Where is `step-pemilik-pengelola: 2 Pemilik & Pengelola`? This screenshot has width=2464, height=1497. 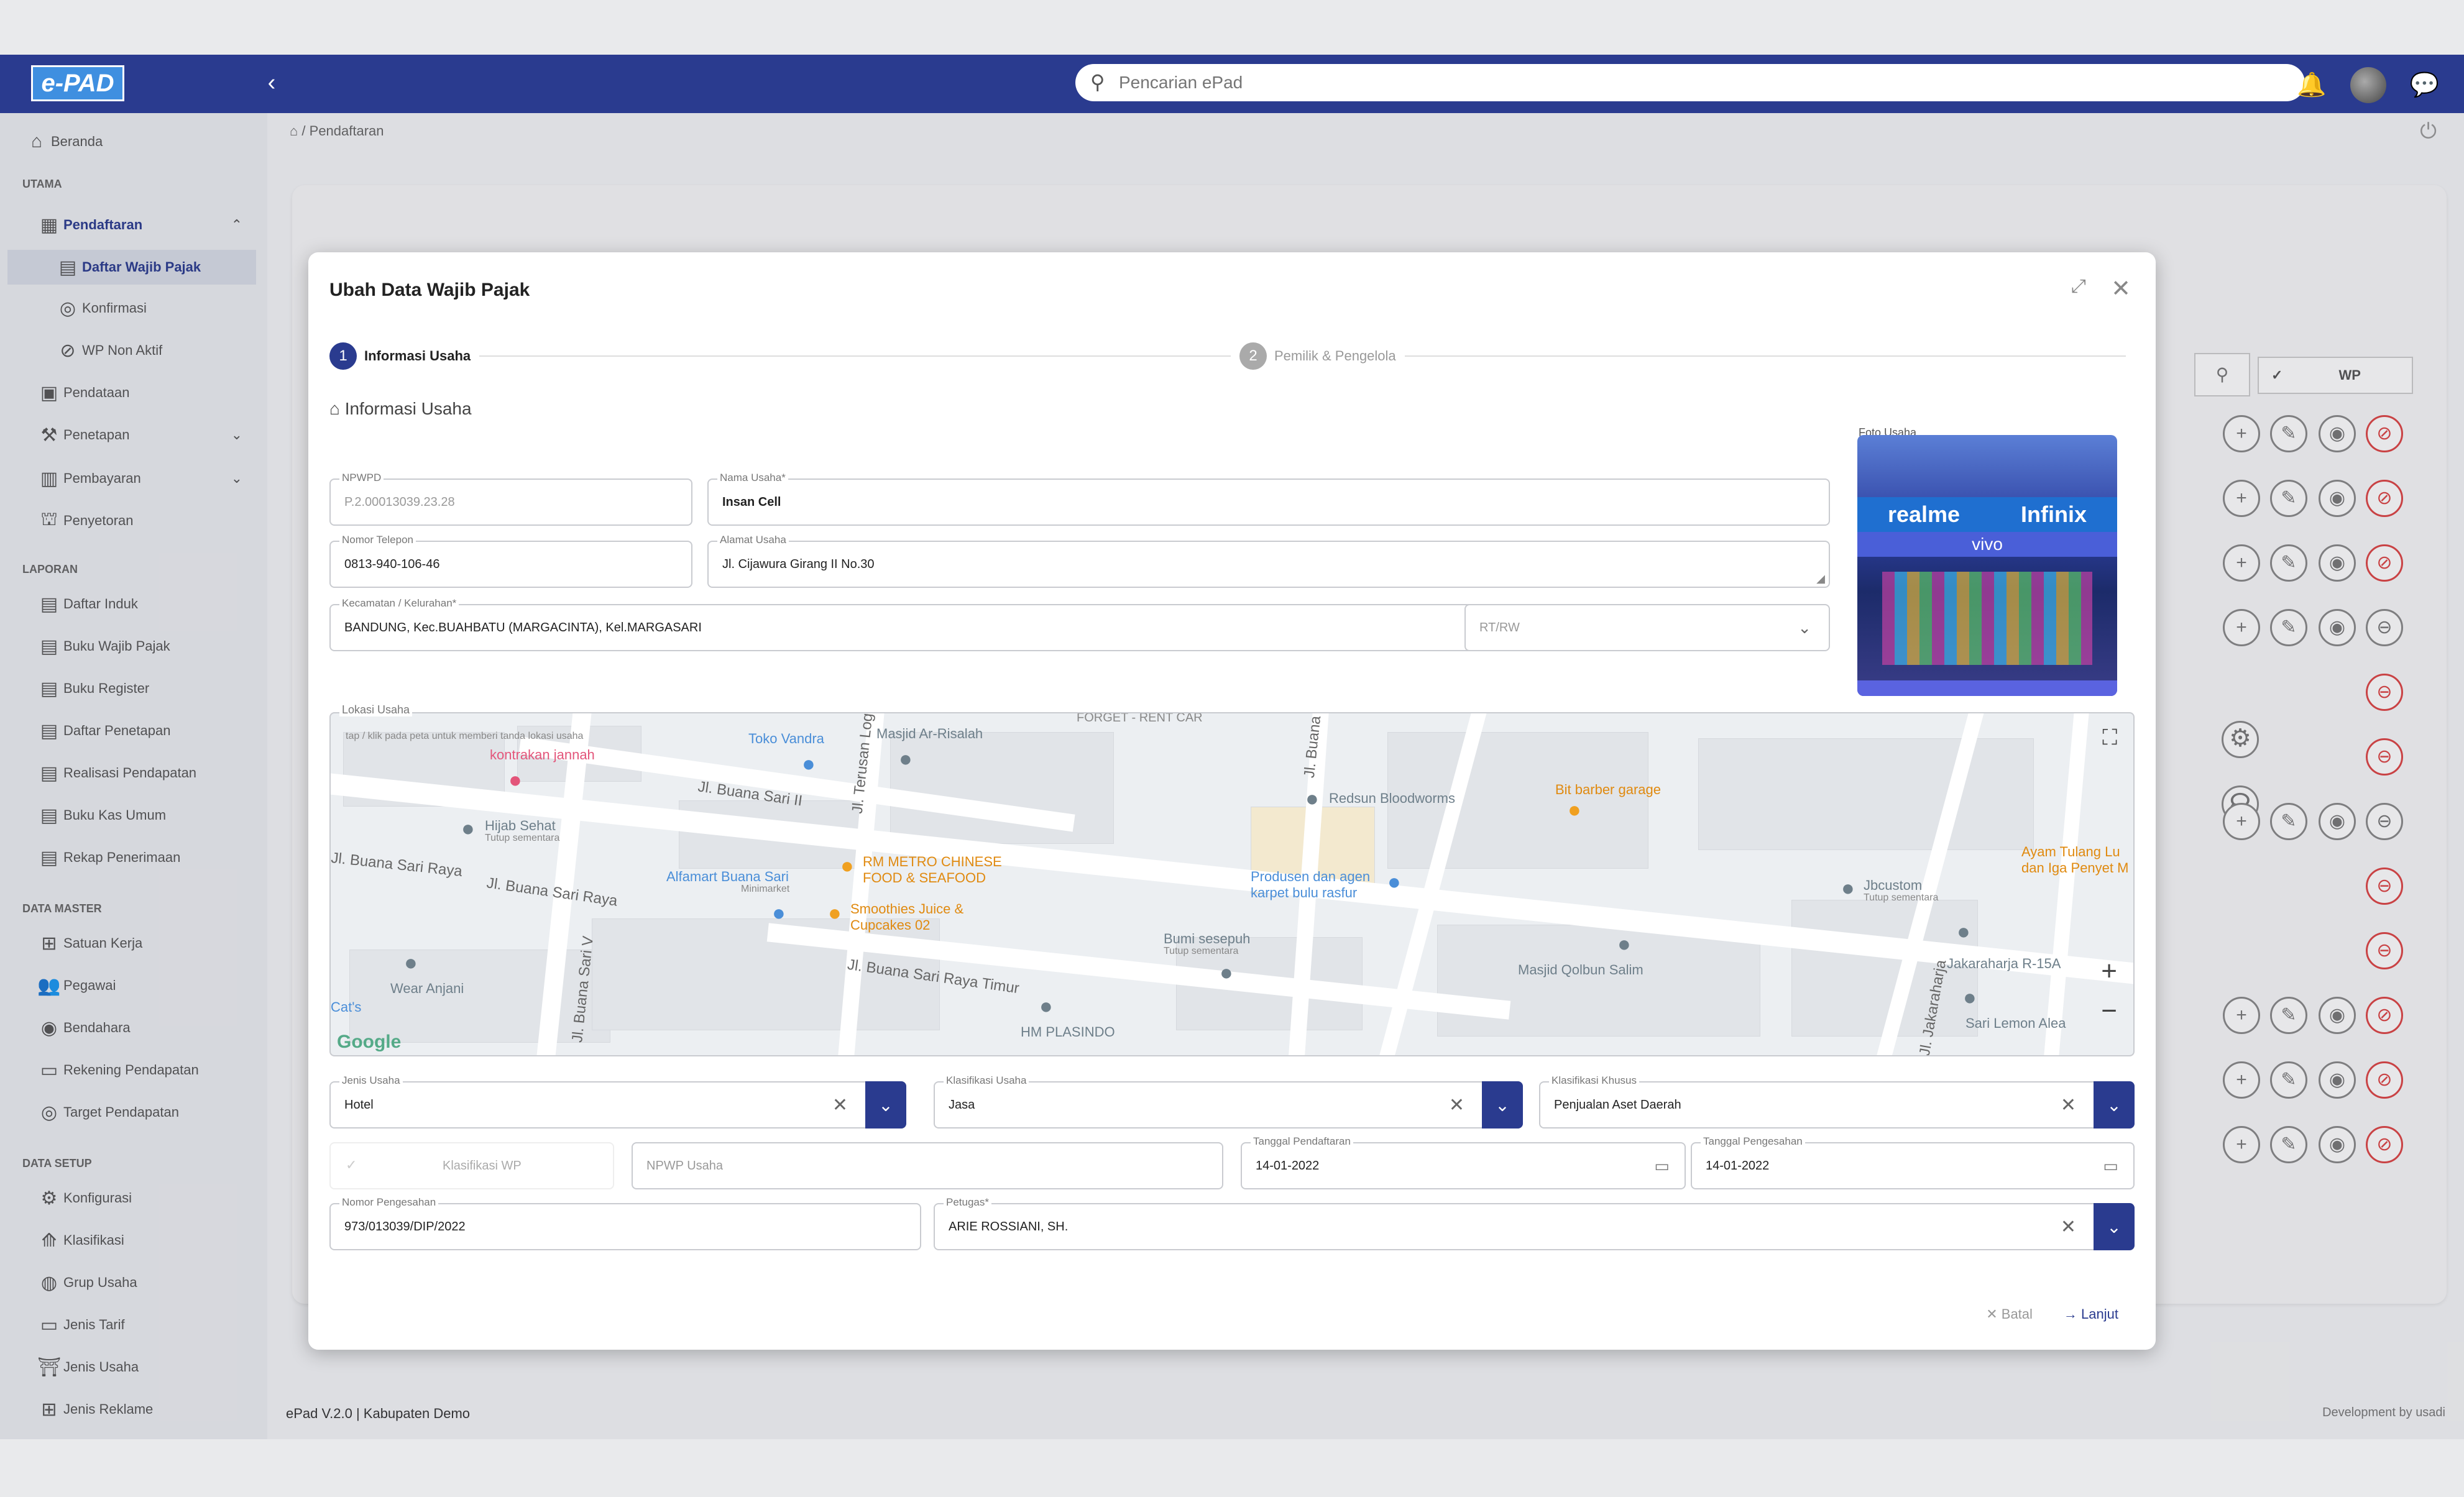 step-pemilik-pengelola: 2 Pemilik & Pengelola is located at coordinates (1318, 356).